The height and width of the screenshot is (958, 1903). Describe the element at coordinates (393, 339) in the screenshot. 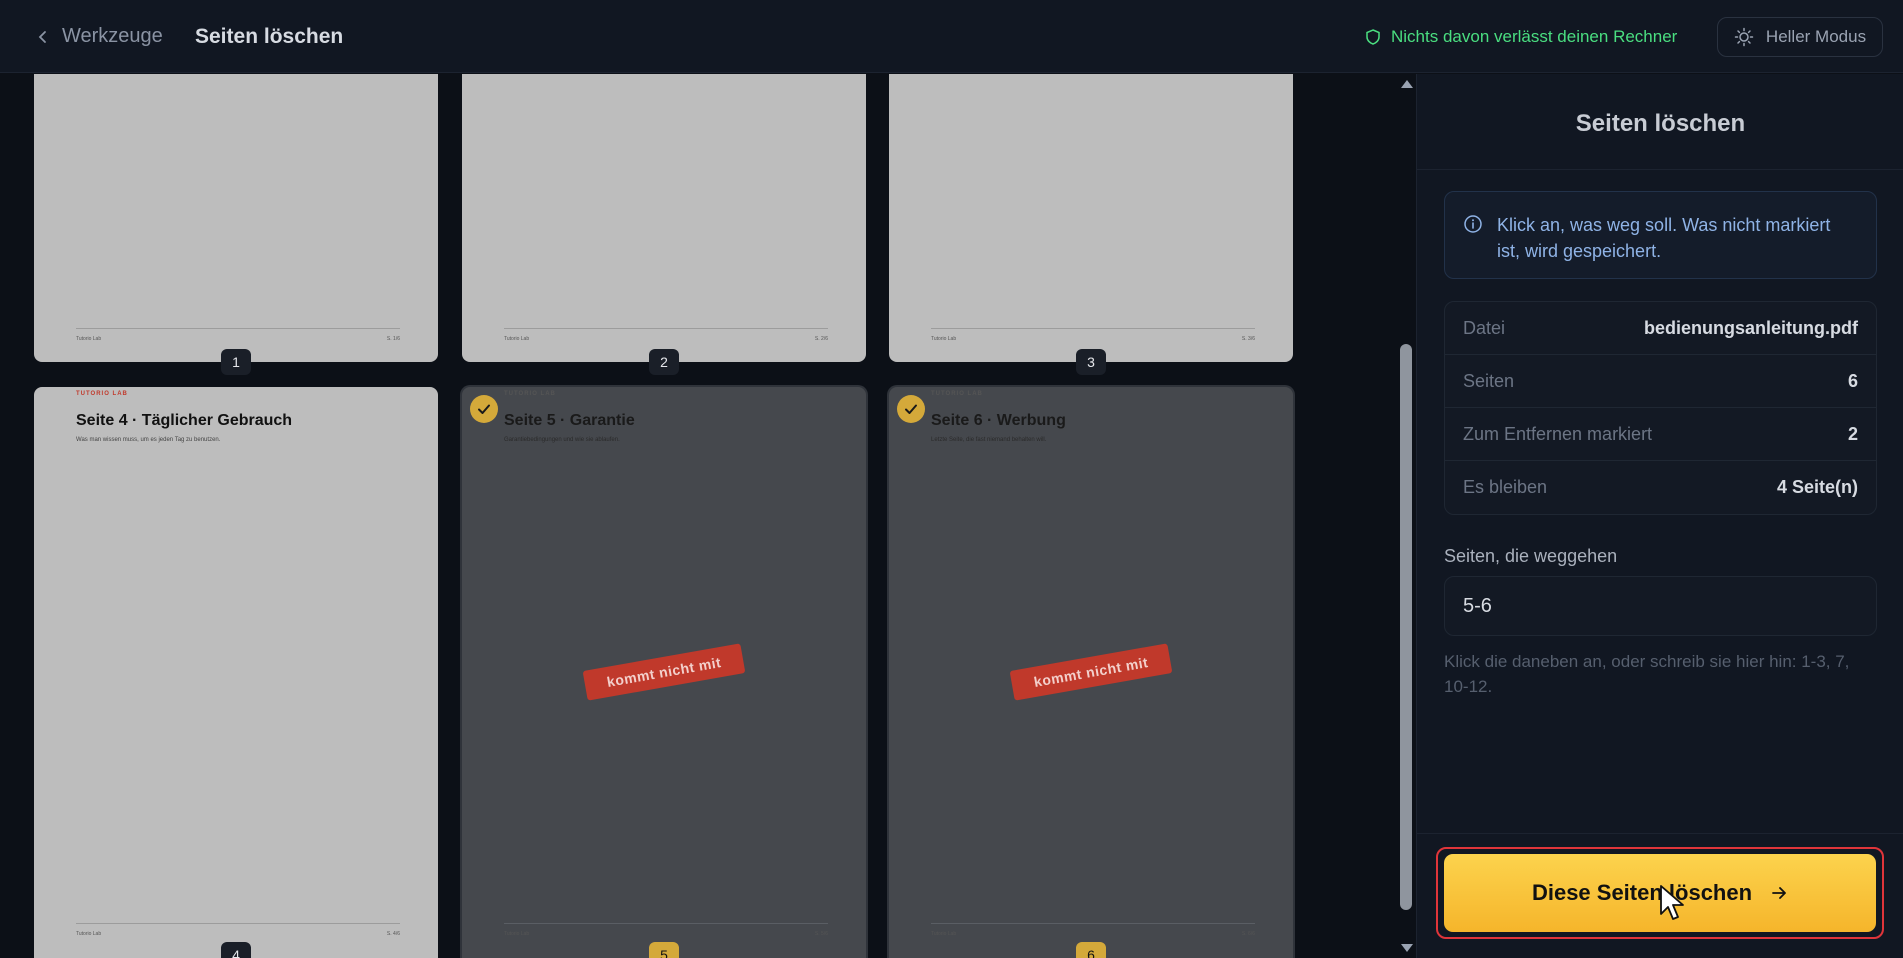

I see `page-footer-right: S. 1/6` at that location.